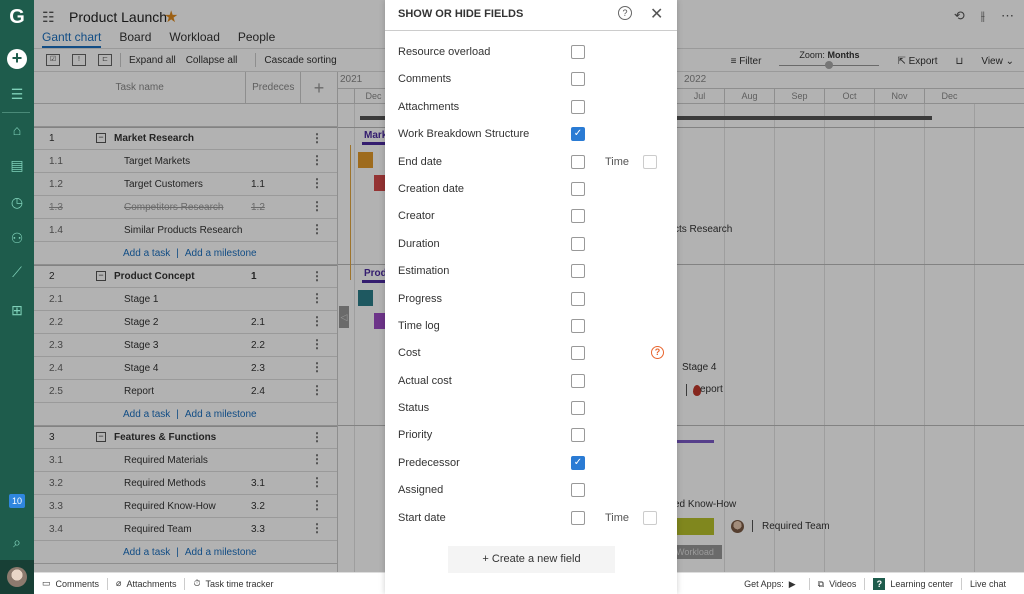 This screenshot has width=1024, height=594. I want to click on get-apps: Get Apps: ▶, so click(772, 584).